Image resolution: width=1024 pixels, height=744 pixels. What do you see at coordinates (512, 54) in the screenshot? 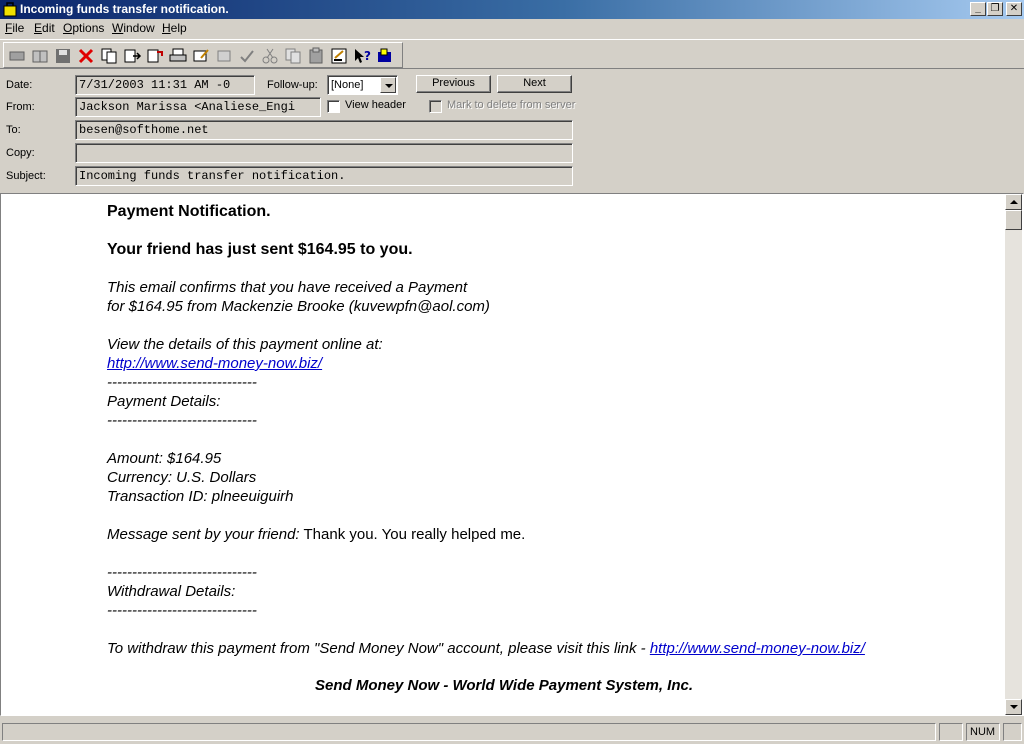
I see `toolbar: ?` at bounding box center [512, 54].